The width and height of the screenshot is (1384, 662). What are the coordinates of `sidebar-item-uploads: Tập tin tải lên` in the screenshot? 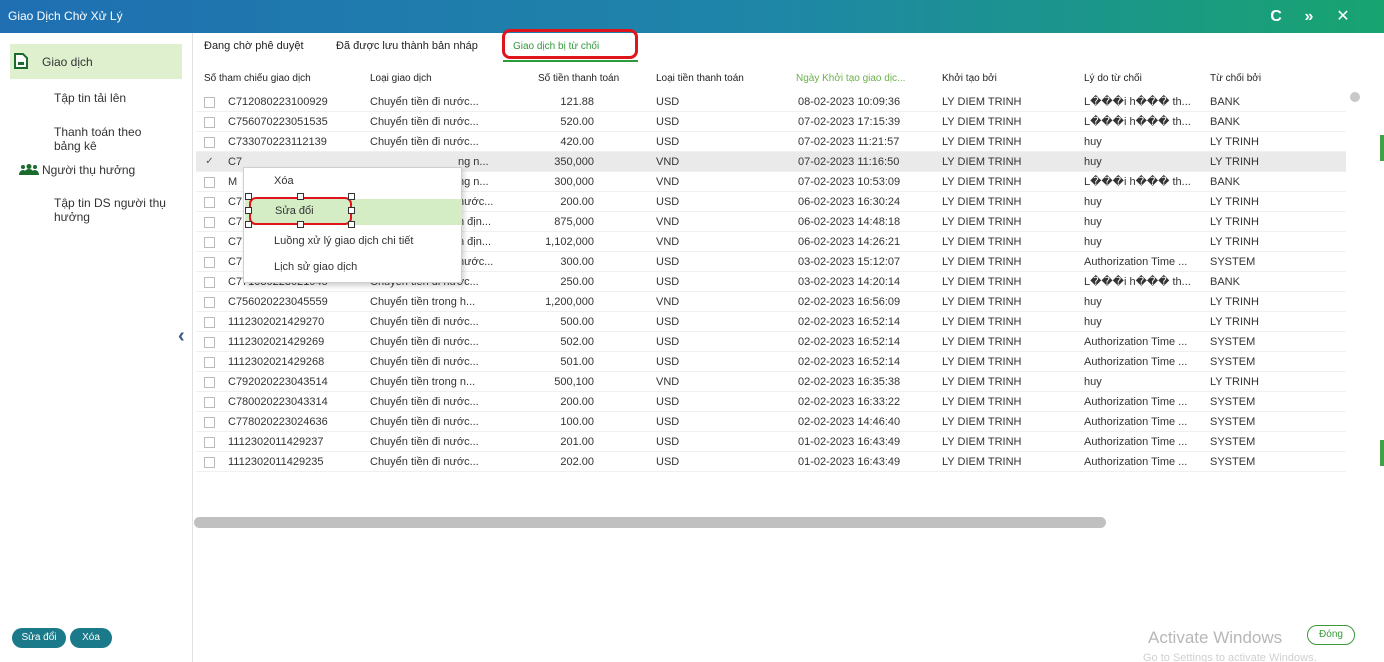 It's located at (96, 99).